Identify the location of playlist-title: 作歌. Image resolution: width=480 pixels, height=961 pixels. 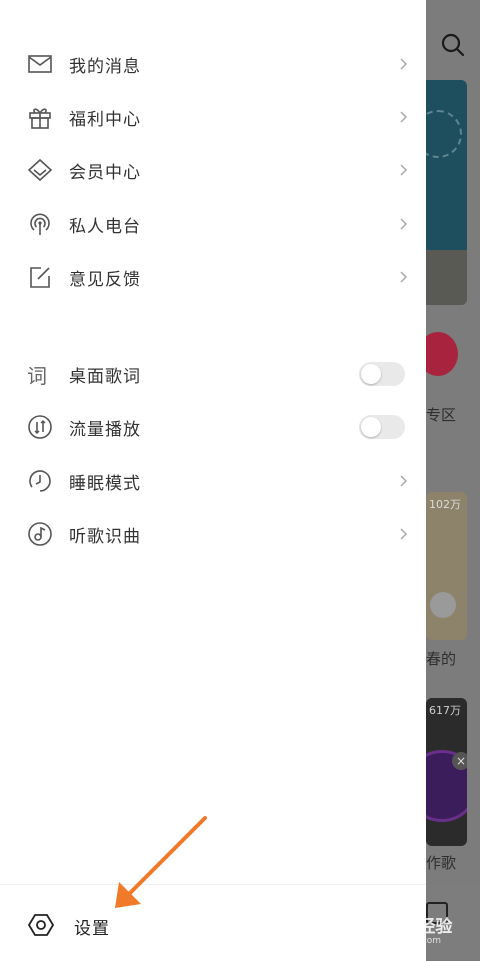
(441, 863).